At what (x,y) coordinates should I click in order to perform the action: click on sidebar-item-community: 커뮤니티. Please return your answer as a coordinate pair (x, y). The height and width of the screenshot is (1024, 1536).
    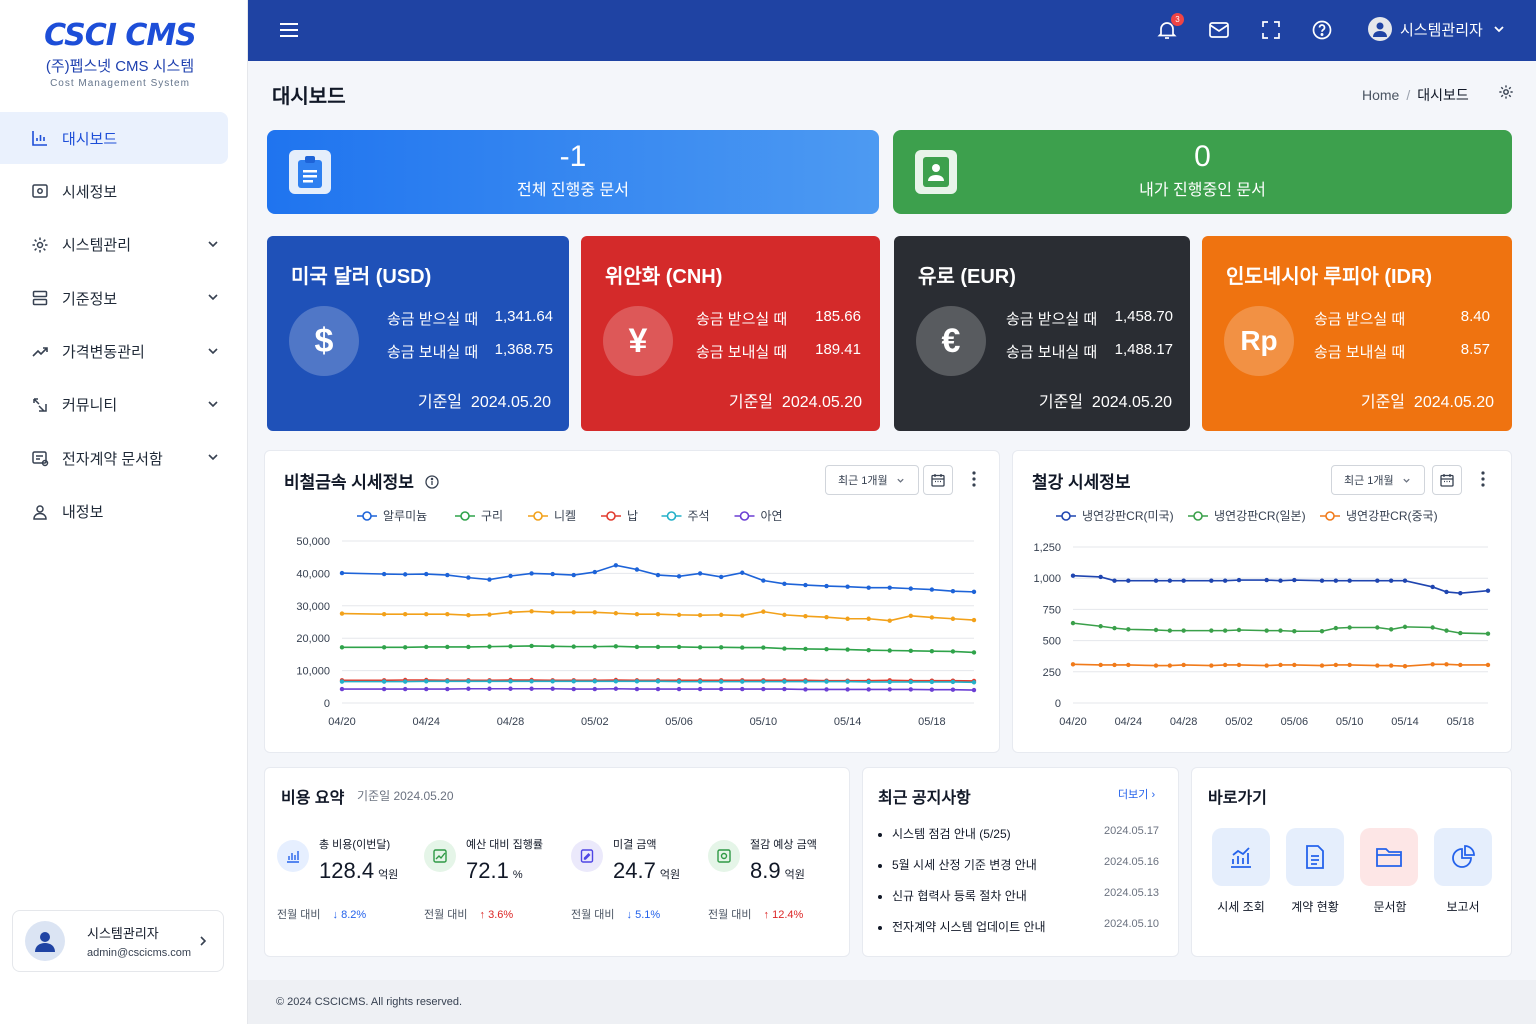
    Looking at the image, I should click on (114, 405).